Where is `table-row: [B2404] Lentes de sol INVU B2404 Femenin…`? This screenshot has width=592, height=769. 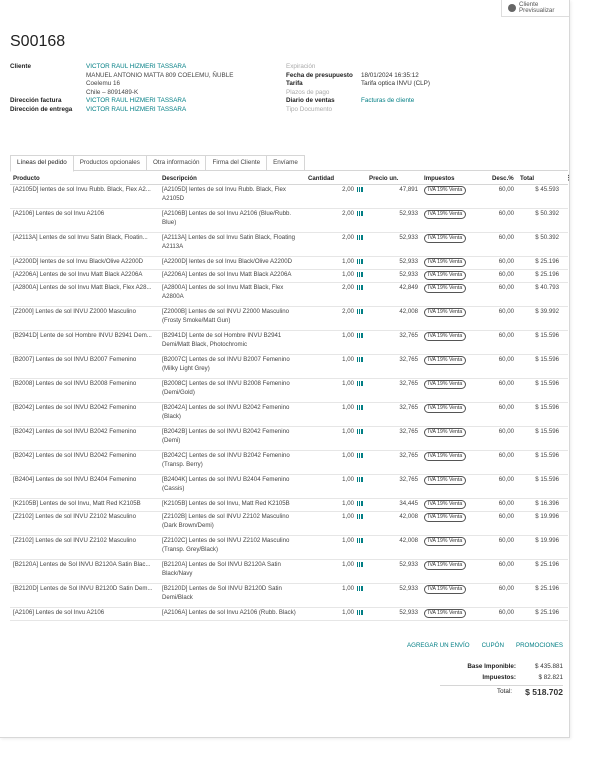 table-row: [B2404] Lentes de sol INVU B2404 Femenin… is located at coordinates (289, 486).